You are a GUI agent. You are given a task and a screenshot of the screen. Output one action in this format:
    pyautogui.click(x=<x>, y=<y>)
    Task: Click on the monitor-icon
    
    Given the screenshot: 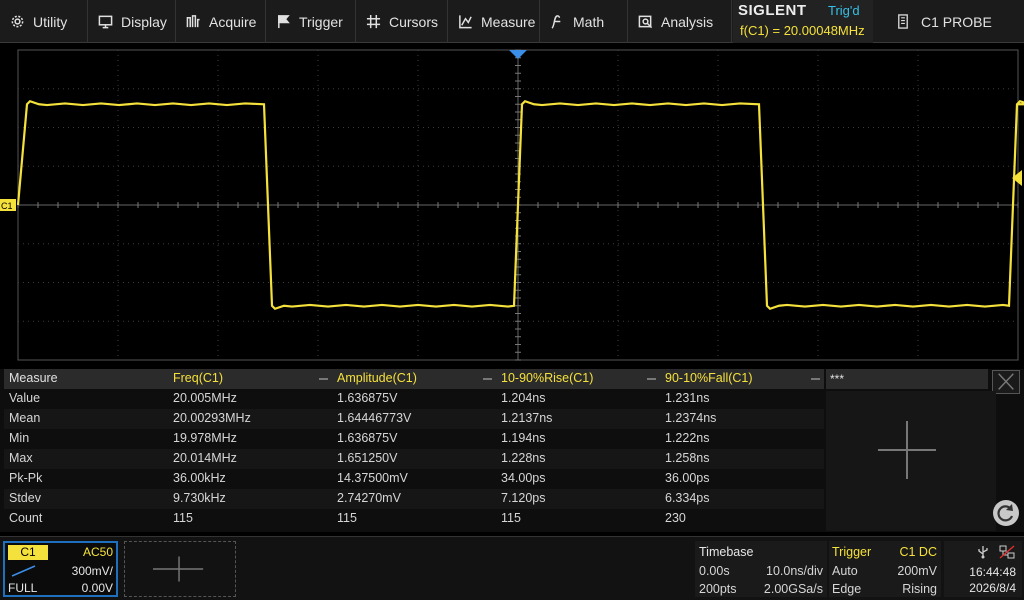 What is the action you would take?
    pyautogui.click(x=105, y=22)
    